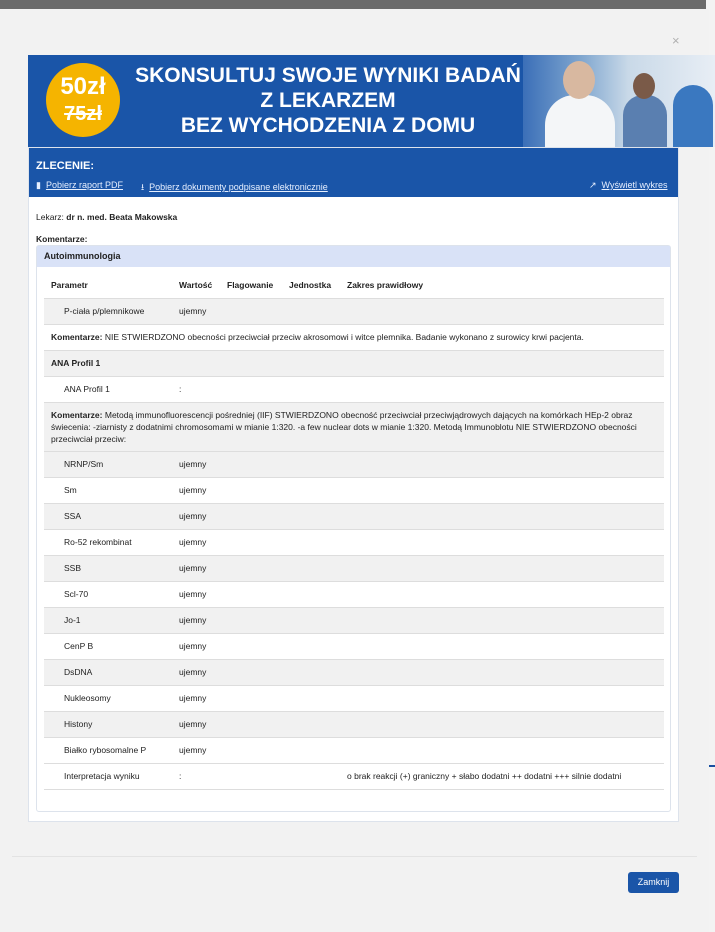 The width and height of the screenshot is (715, 932). I want to click on price-new: 50zł, so click(83, 86).